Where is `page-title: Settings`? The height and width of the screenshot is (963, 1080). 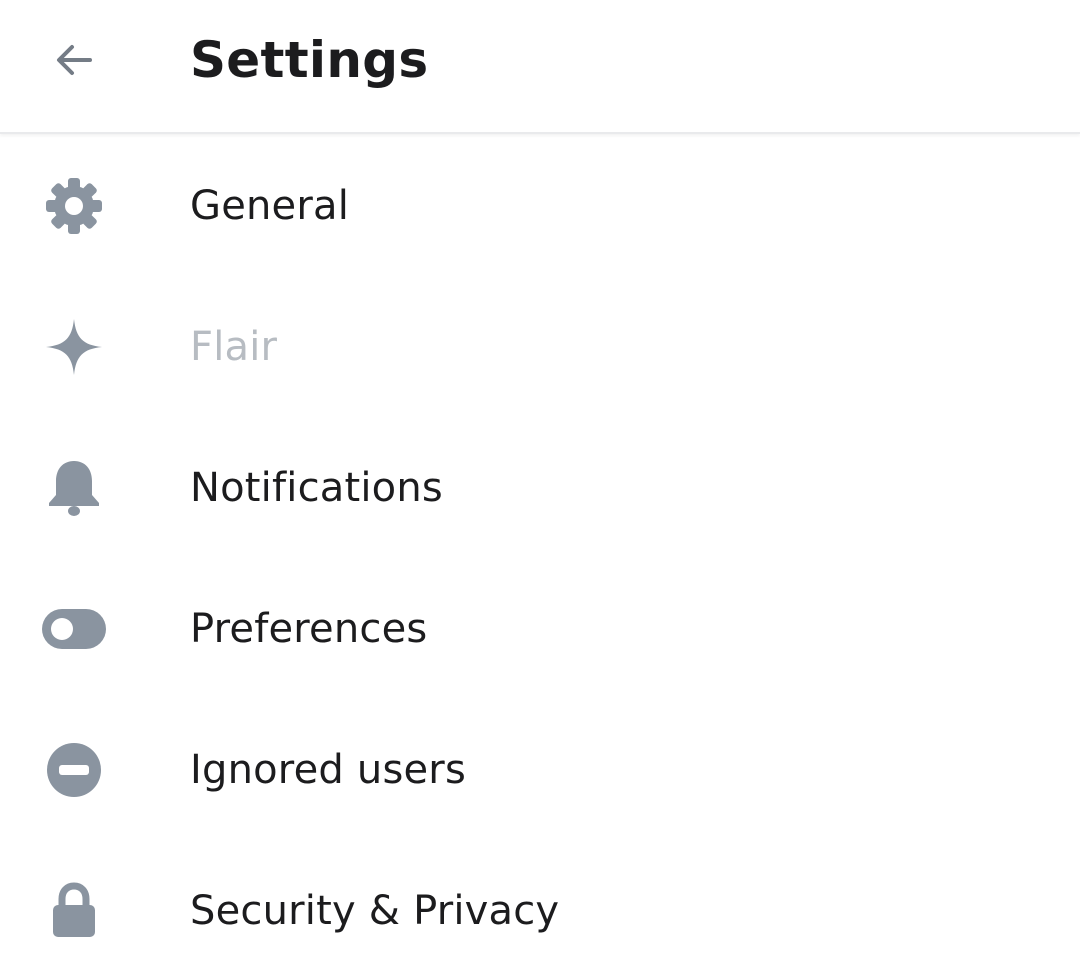
page-title: Settings is located at coordinates (309, 60).